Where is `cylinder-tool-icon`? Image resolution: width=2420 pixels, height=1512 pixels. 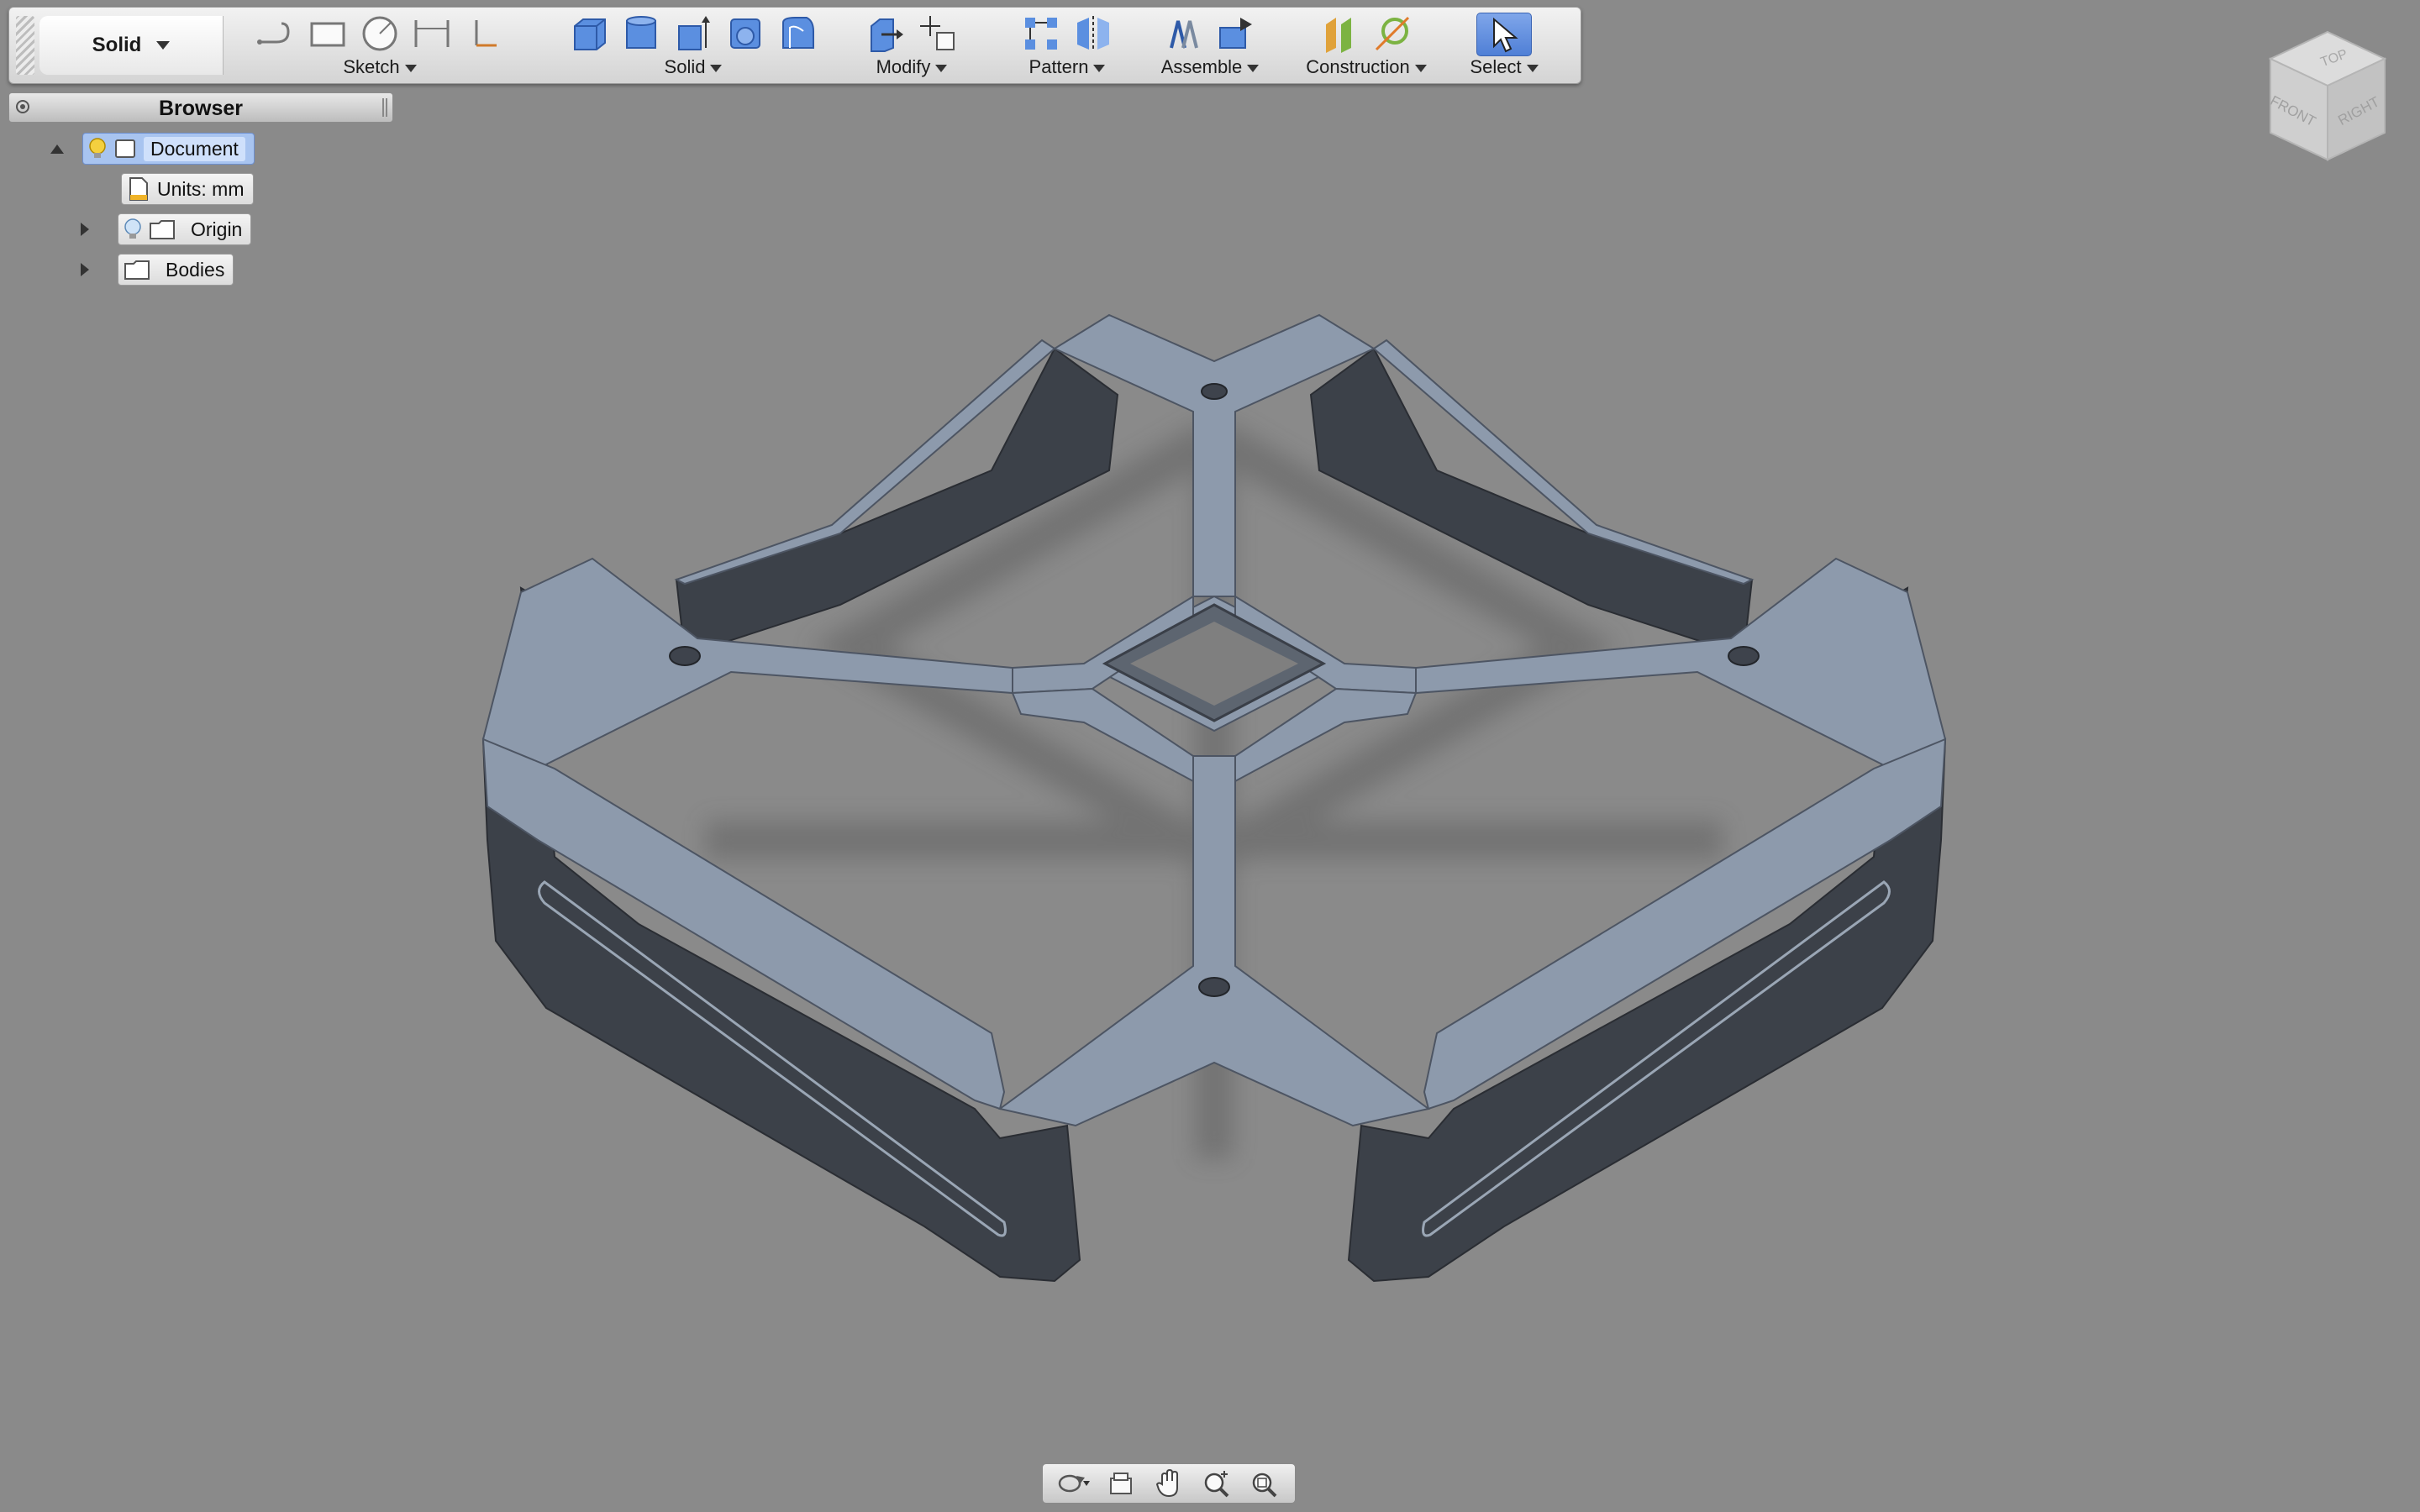
cylinder-tool-icon is located at coordinates (641, 34).